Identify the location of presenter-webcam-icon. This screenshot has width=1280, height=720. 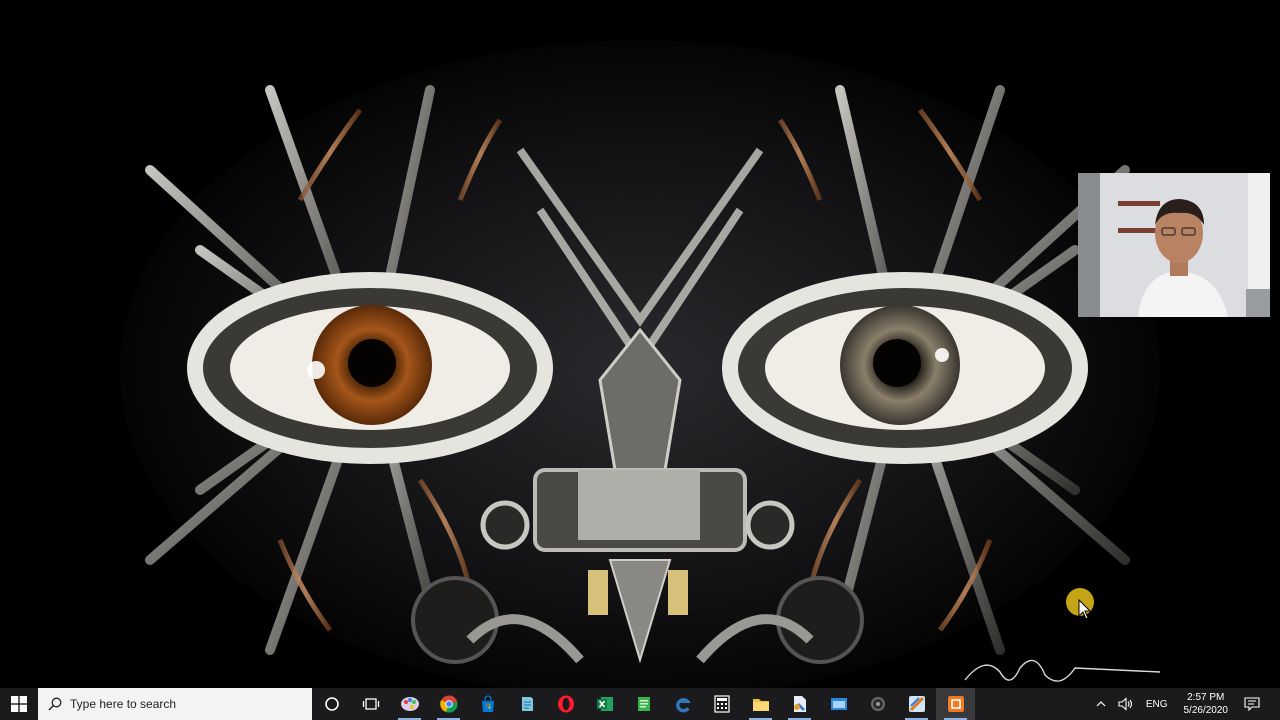
(1174, 245).